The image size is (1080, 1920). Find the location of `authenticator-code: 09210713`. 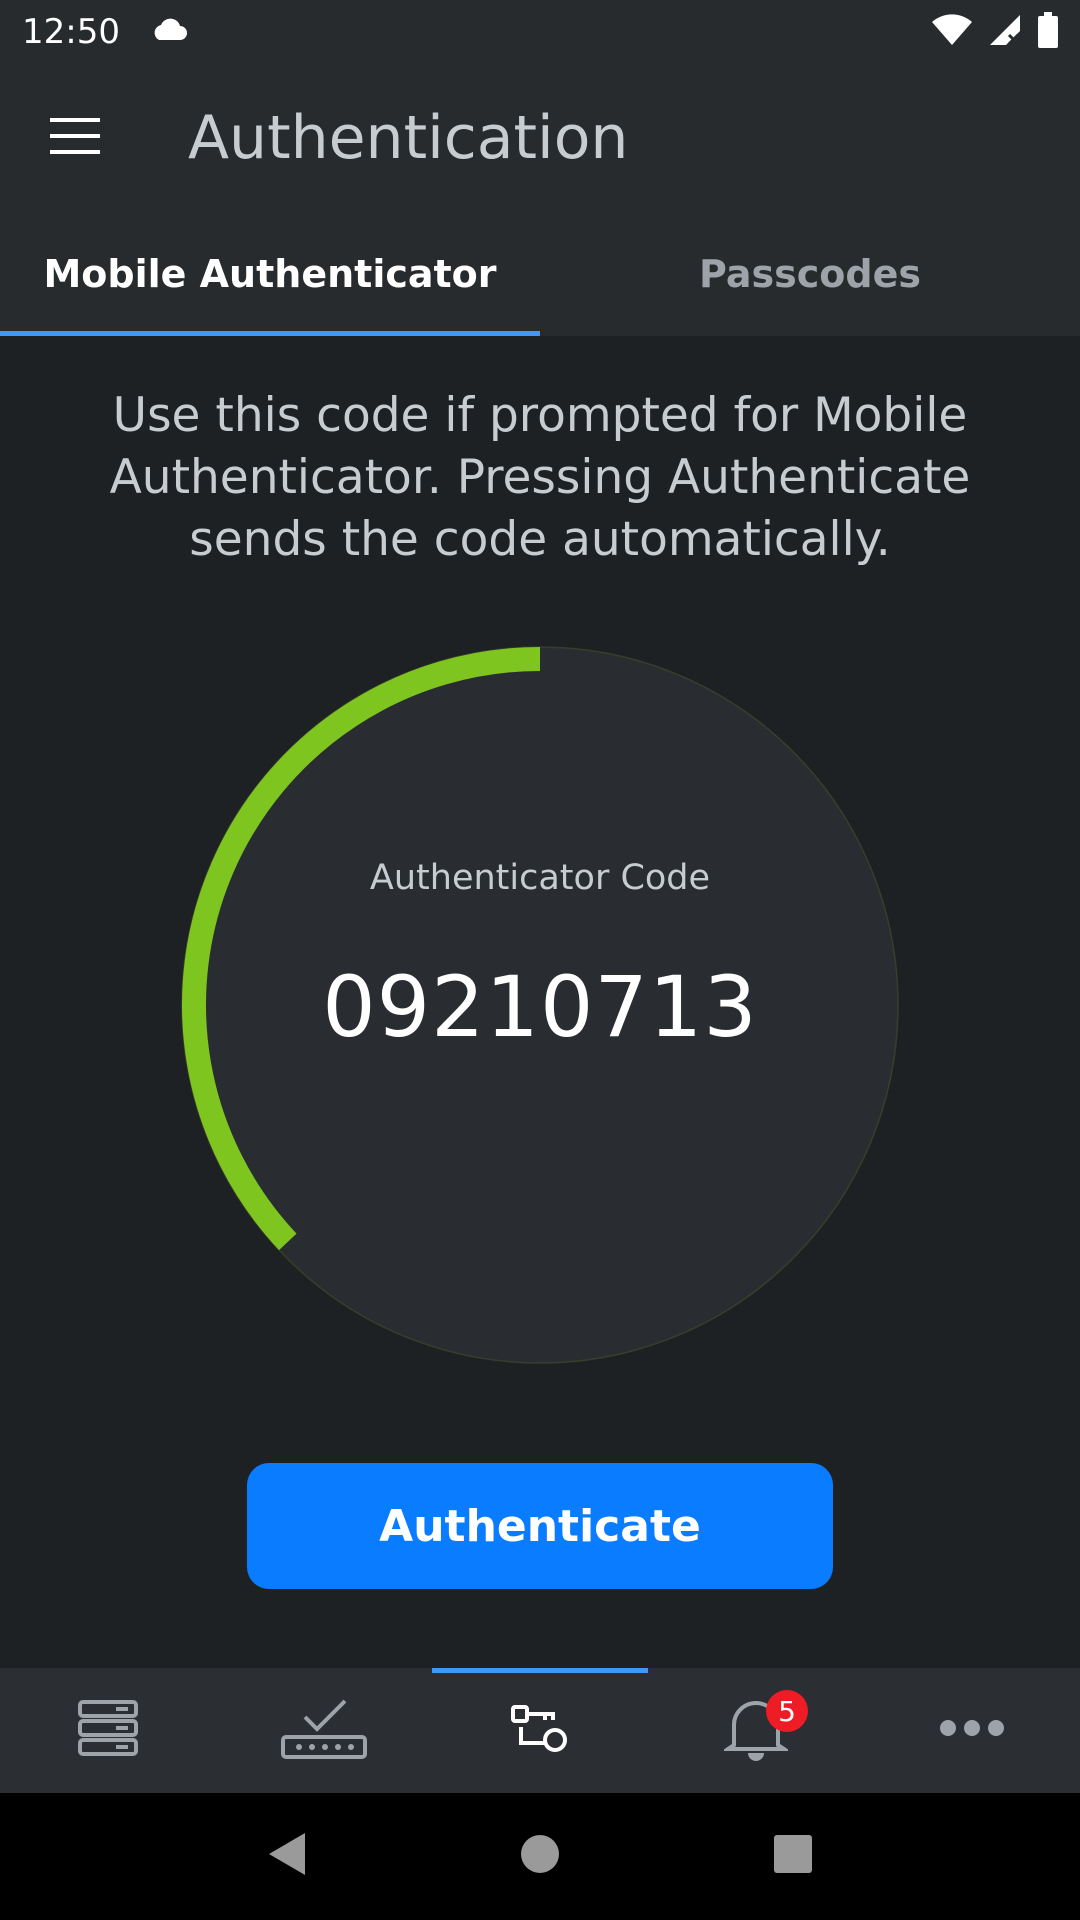

authenticator-code: 09210713 is located at coordinates (540, 1007).